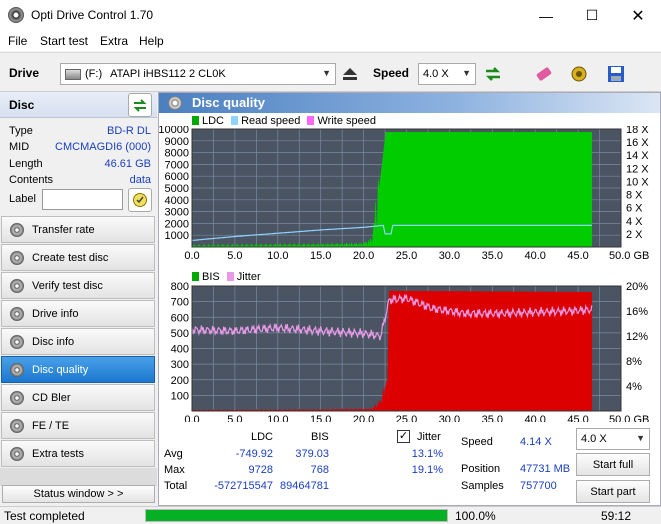 The width and height of the screenshot is (661, 524). What do you see at coordinates (78, 285) in the screenshot?
I see `nav-verify-test-disc: Verify test disc` at bounding box center [78, 285].